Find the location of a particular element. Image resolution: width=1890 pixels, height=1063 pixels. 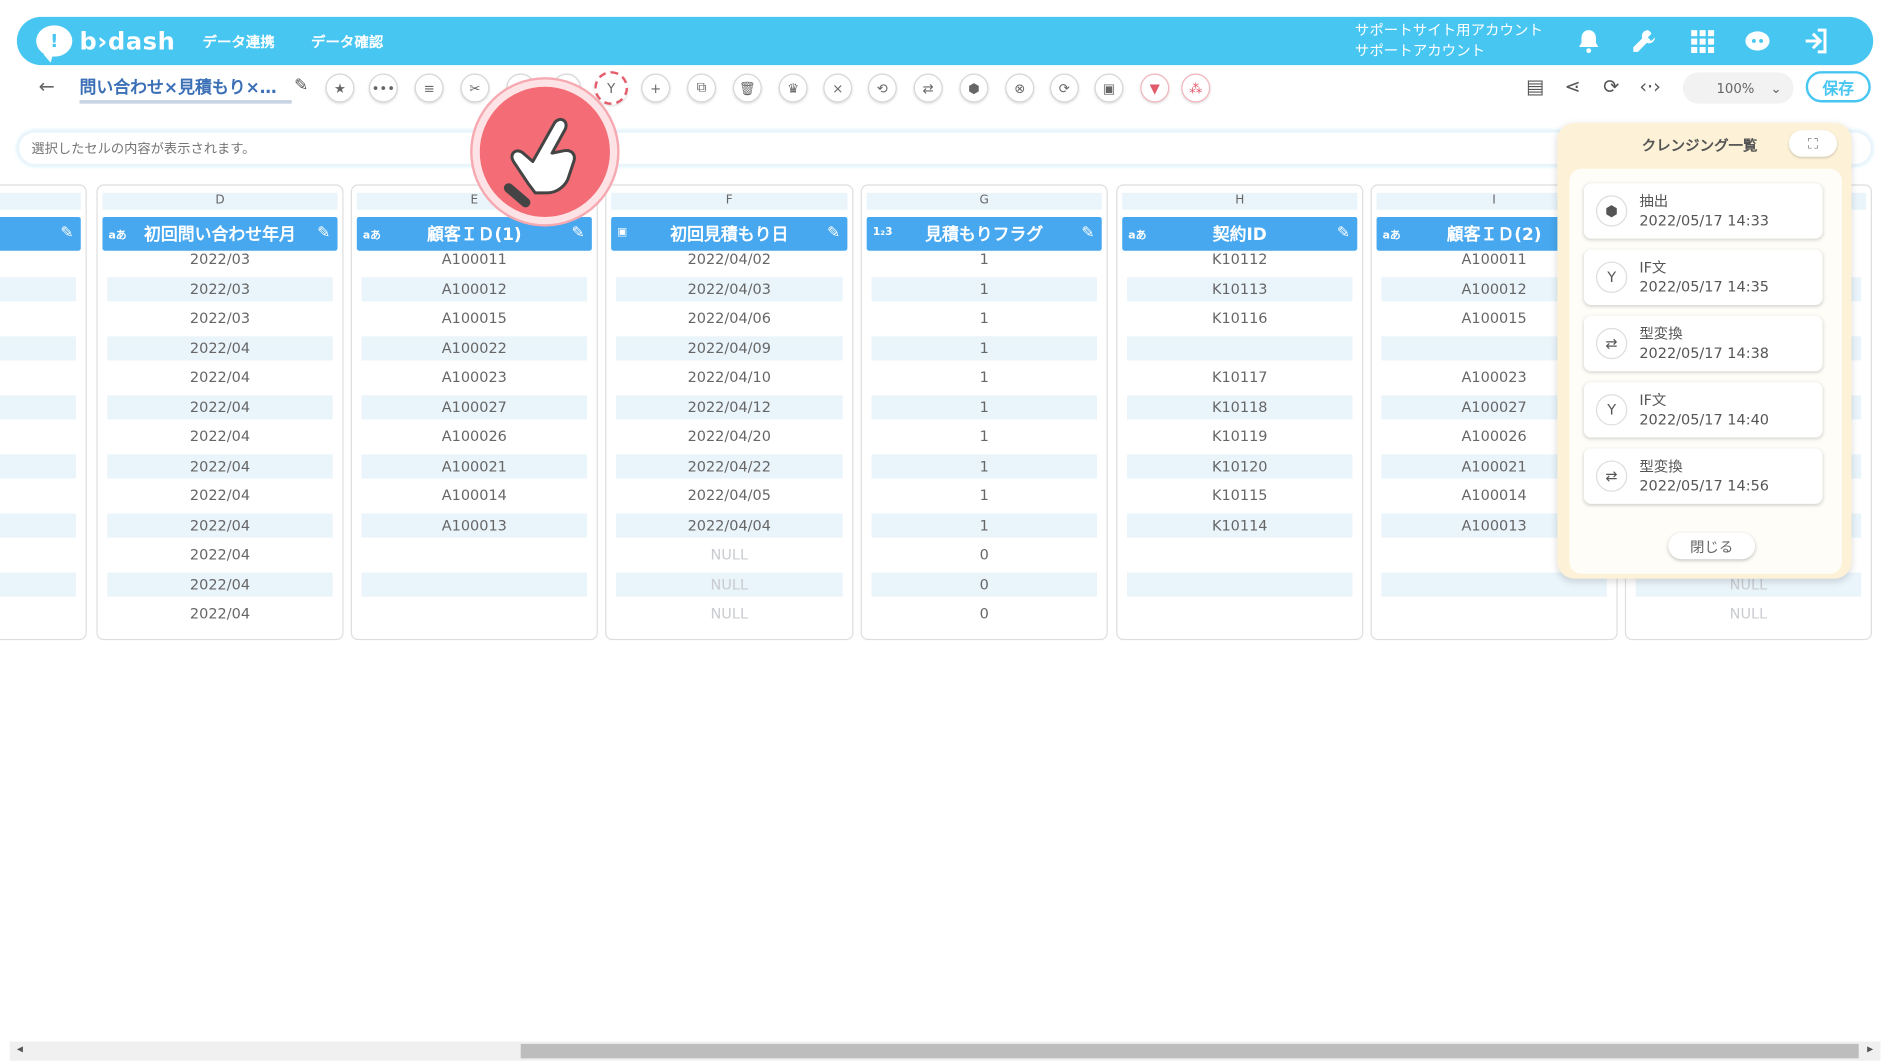

column-letter: D is located at coordinates (220, 201).